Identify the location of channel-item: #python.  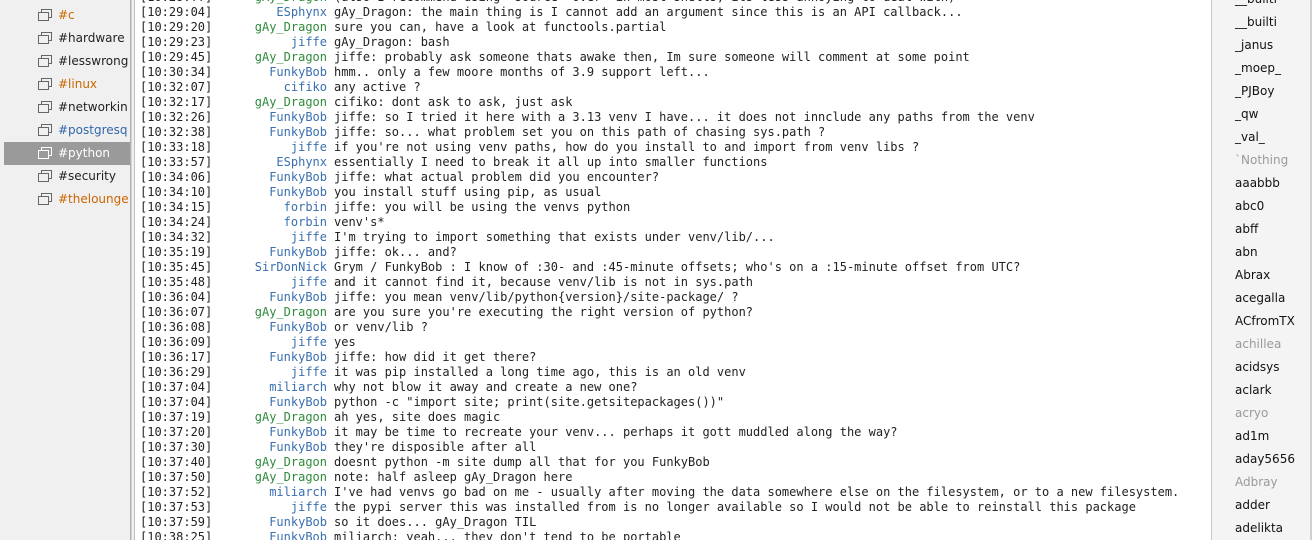
(67, 153).